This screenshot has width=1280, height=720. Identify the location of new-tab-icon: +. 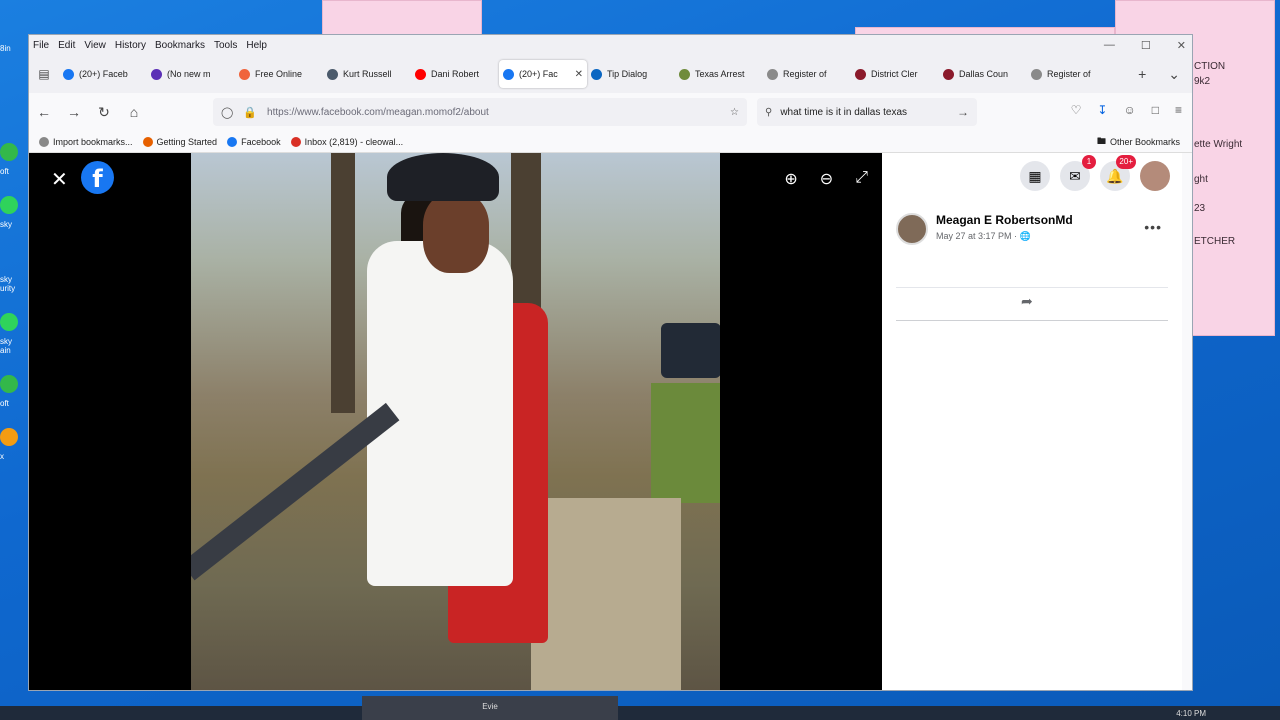
(1142, 74).